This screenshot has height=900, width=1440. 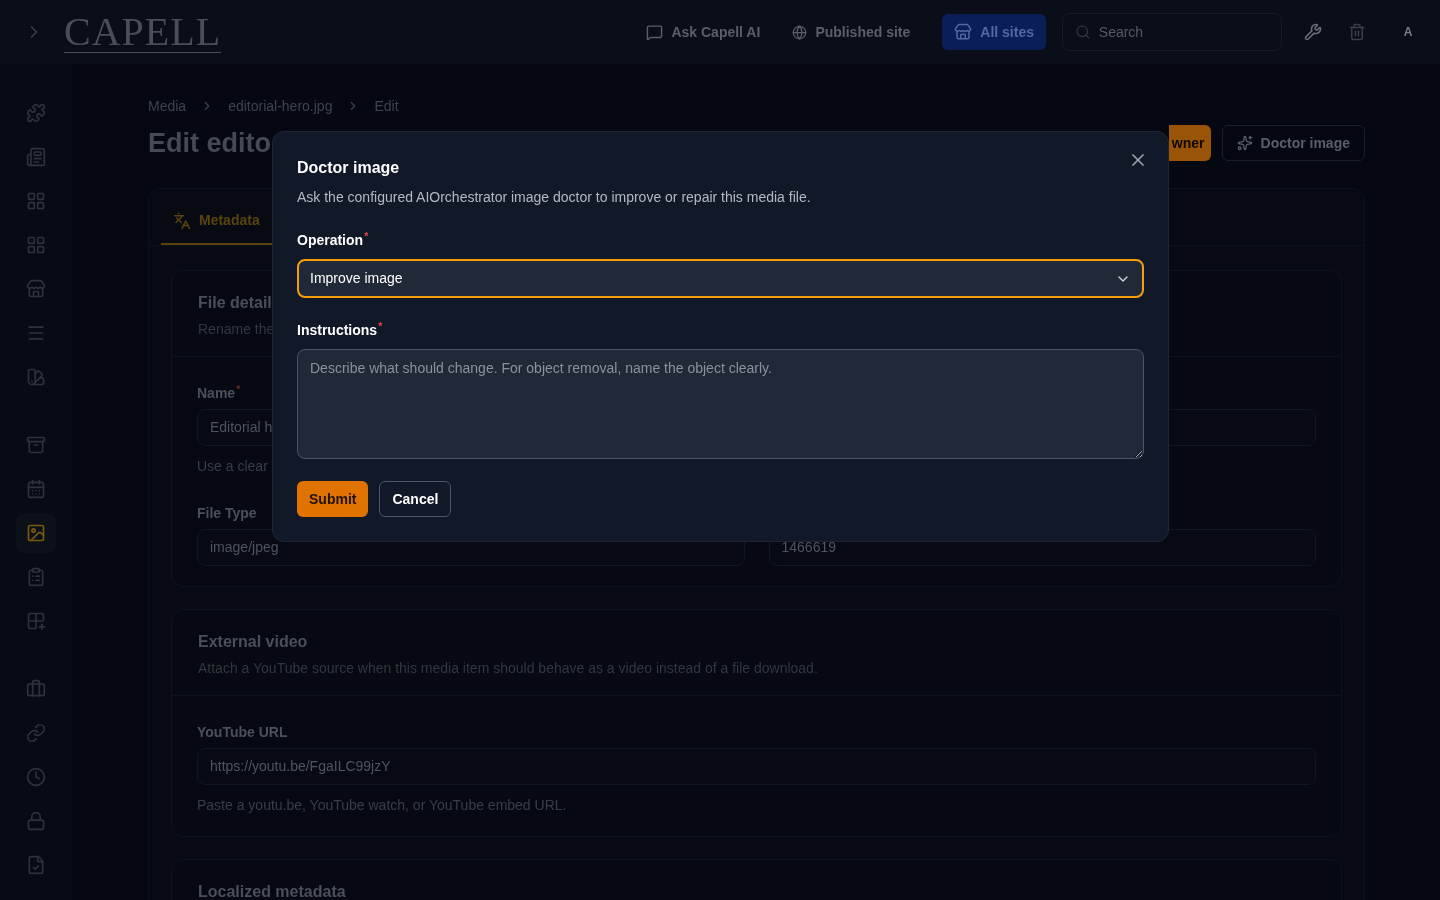 What do you see at coordinates (1313, 32) in the screenshot?
I see `tools-icon` at bounding box center [1313, 32].